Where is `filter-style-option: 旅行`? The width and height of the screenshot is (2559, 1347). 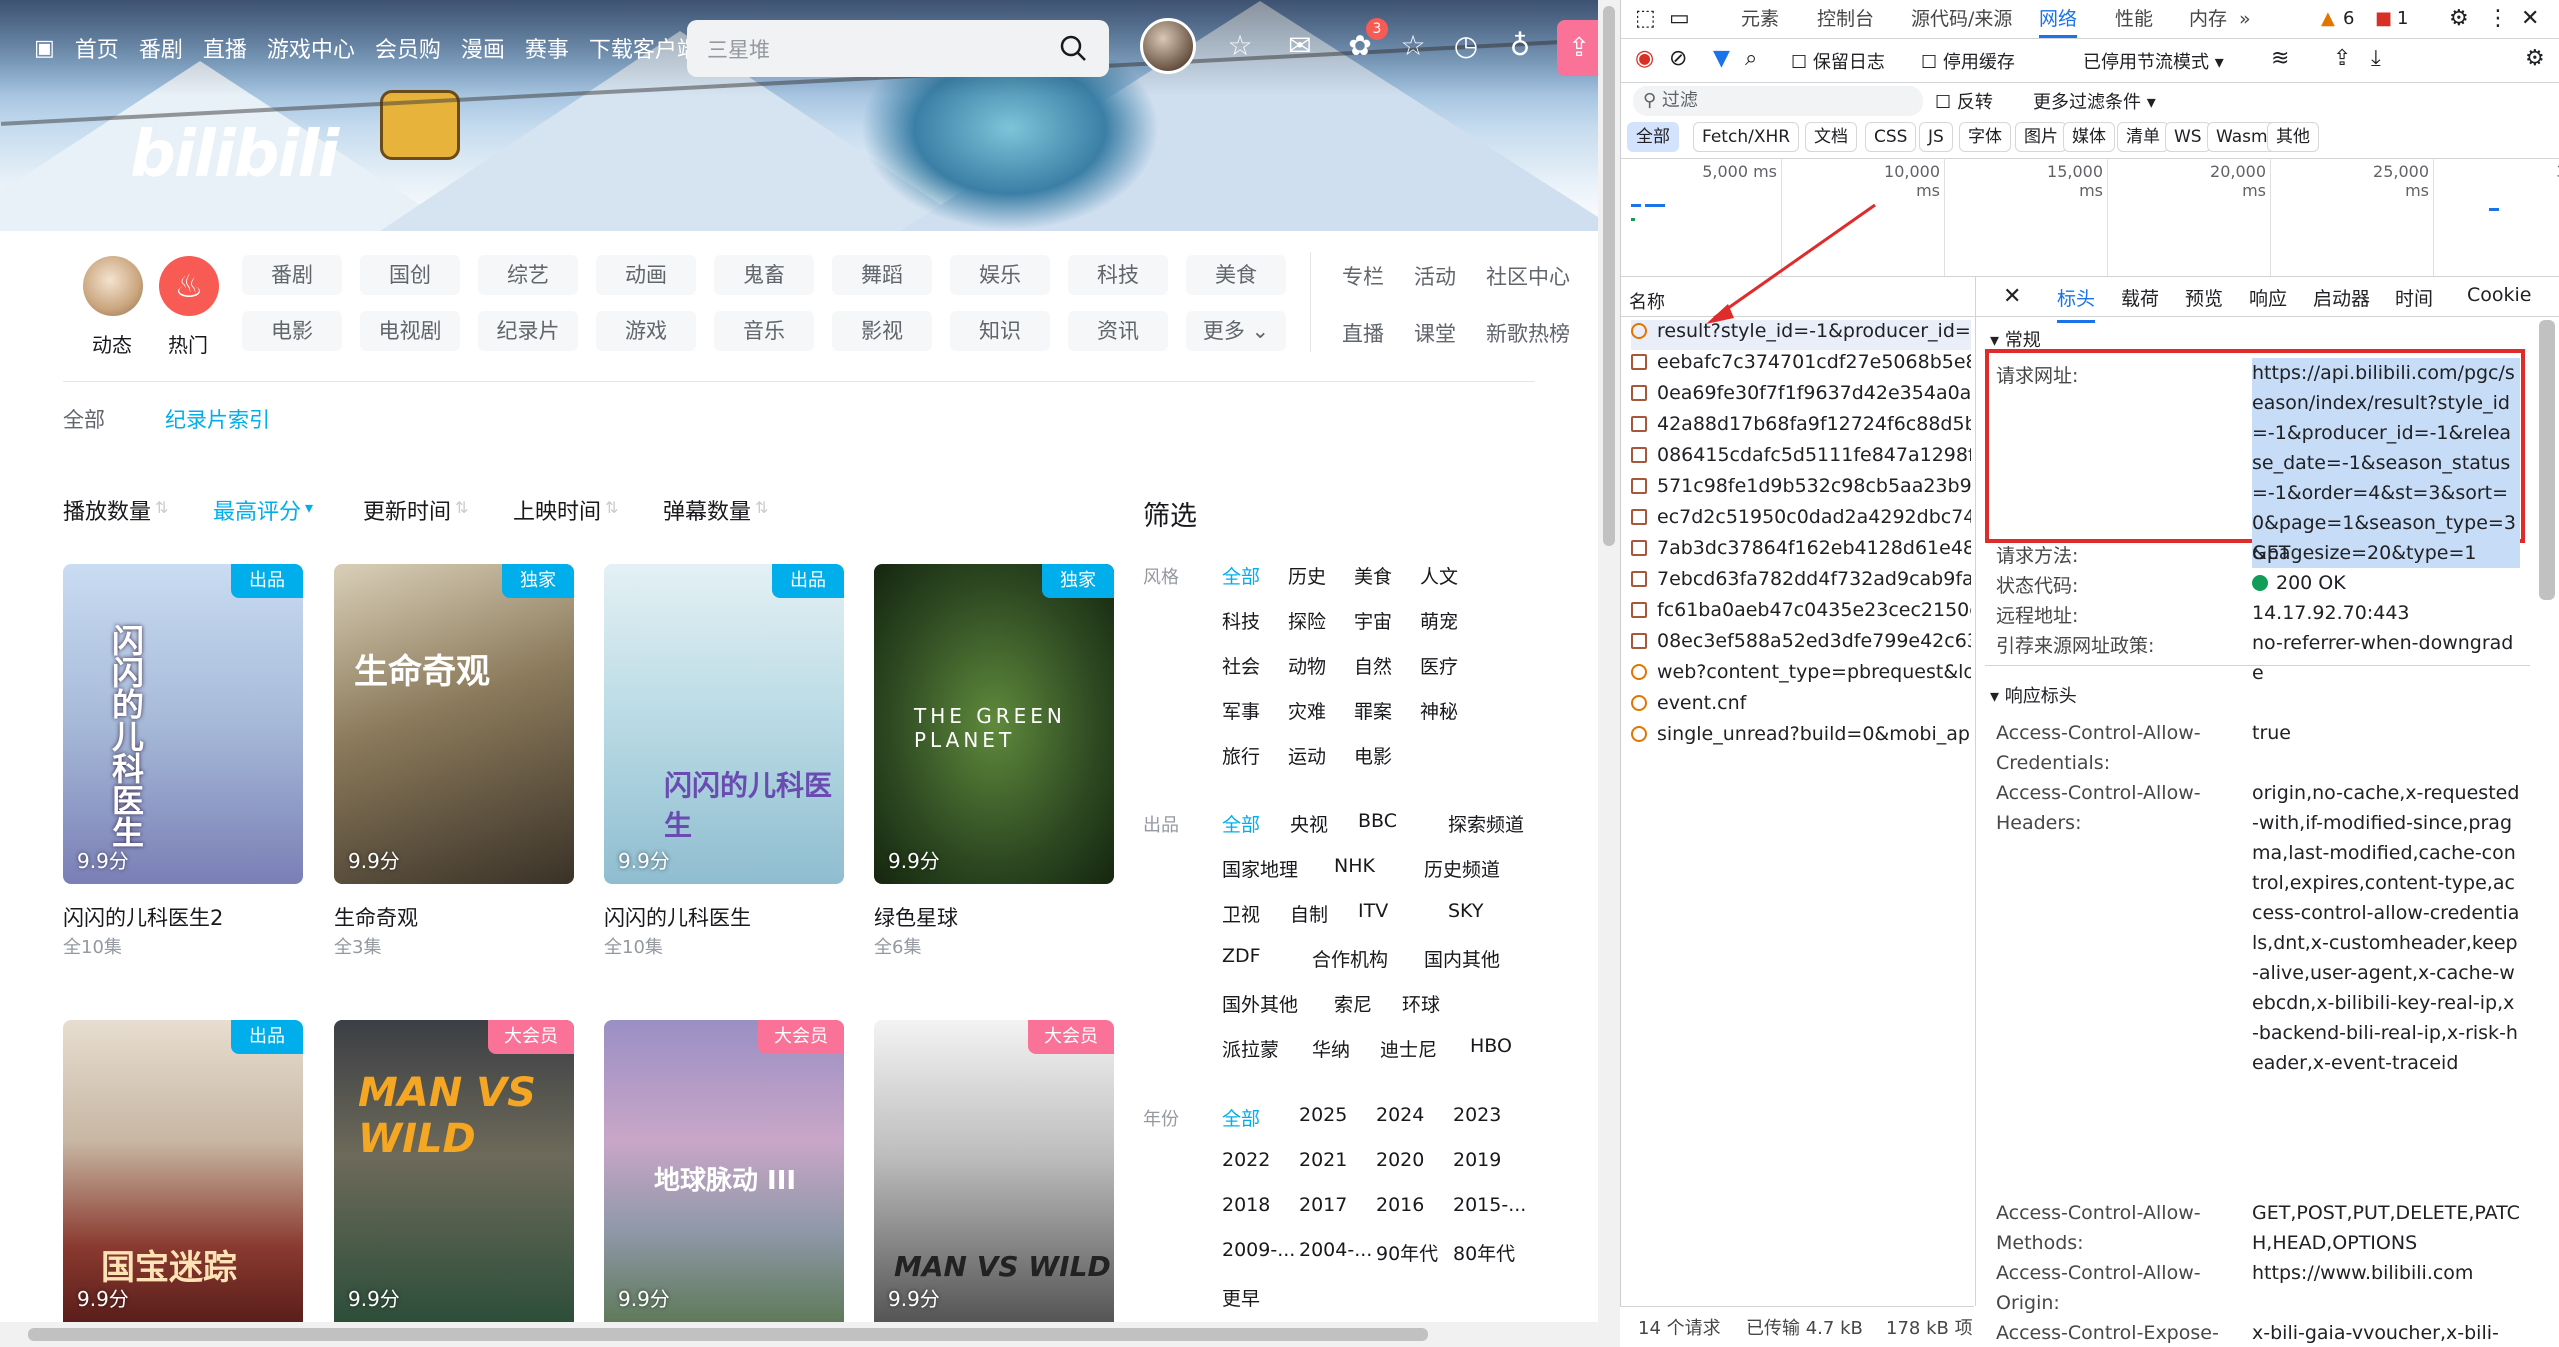 filter-style-option: 旅行 is located at coordinates (1241, 755).